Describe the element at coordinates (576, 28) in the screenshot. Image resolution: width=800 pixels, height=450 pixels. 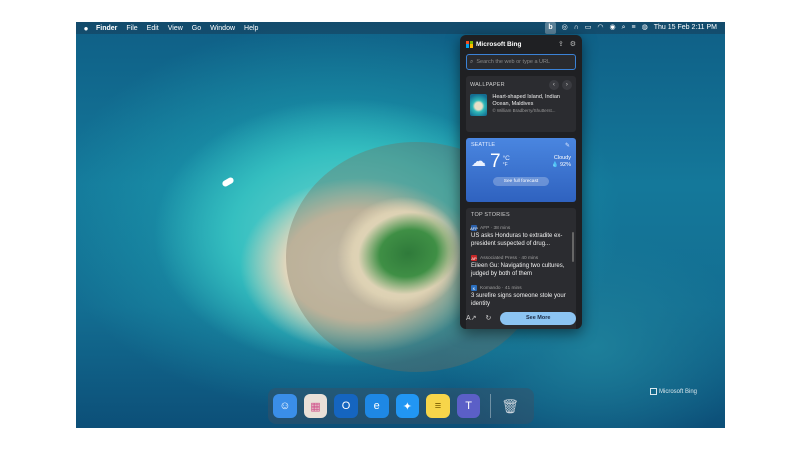
I see `headphones-icon: ∩` at that location.